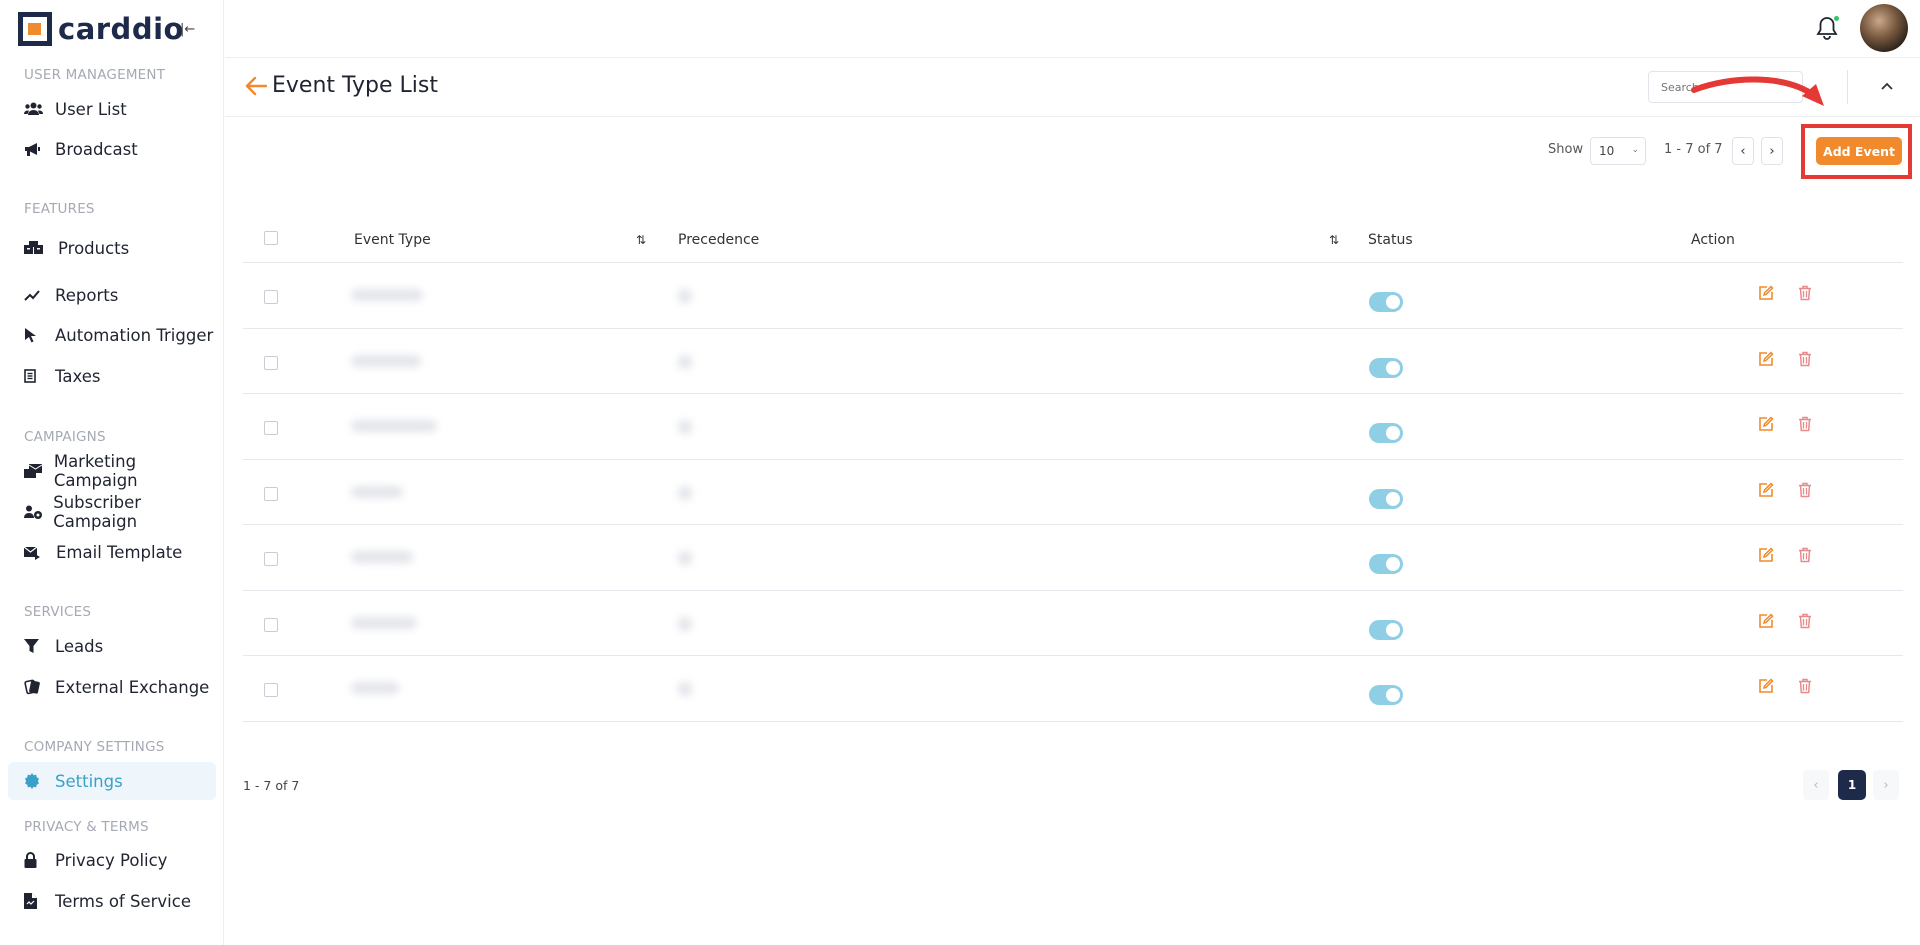 This screenshot has height=945, width=1920. Describe the element at coordinates (1618, 151) in the screenshot. I see `page-size-select: 10 ⌄` at that location.